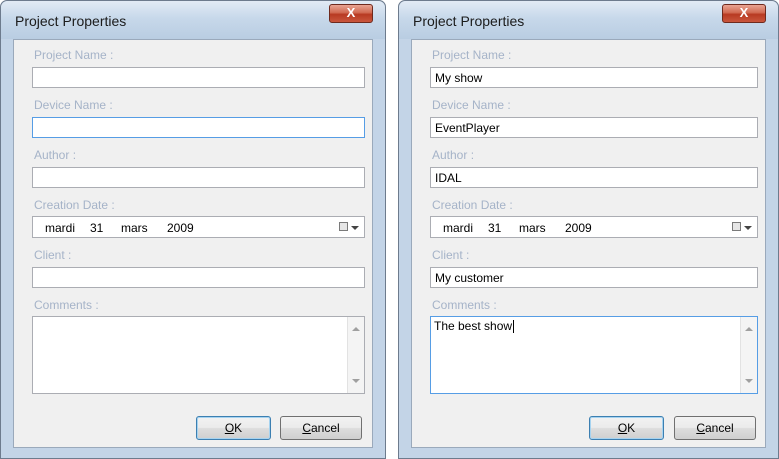  What do you see at coordinates (594, 77) in the screenshot?
I see `project-name-input: My show` at bounding box center [594, 77].